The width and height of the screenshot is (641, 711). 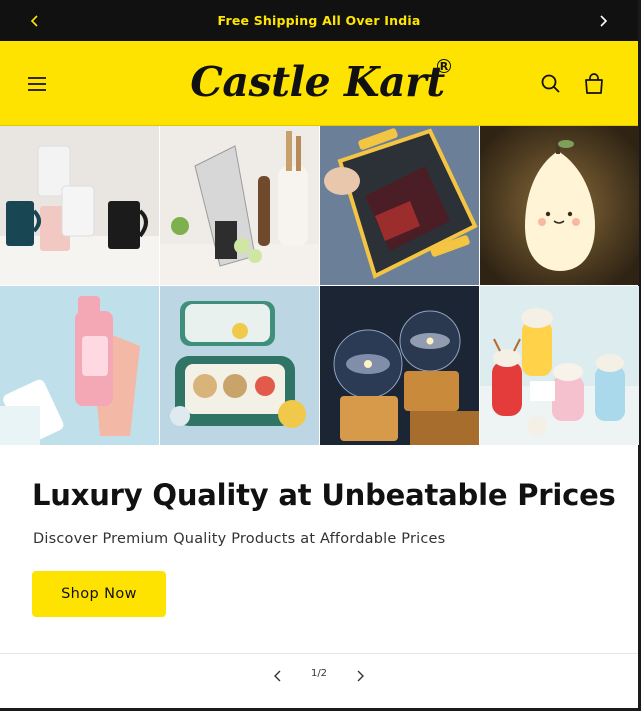 I want to click on announcement-text: Free Shipping All Over India, so click(x=319, y=20).